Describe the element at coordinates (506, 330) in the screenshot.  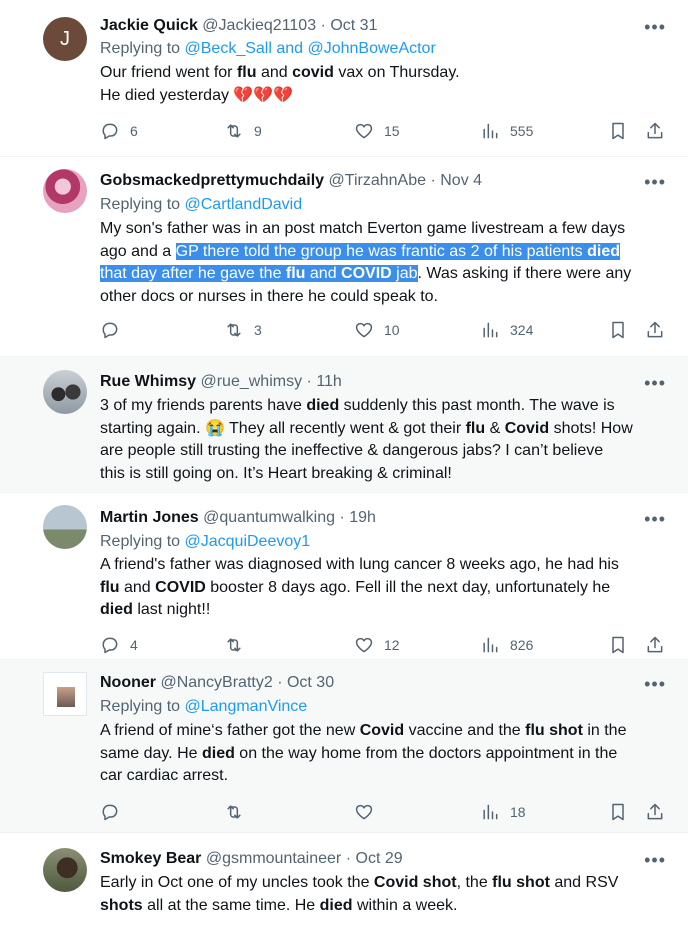
I see `views-button: 324` at that location.